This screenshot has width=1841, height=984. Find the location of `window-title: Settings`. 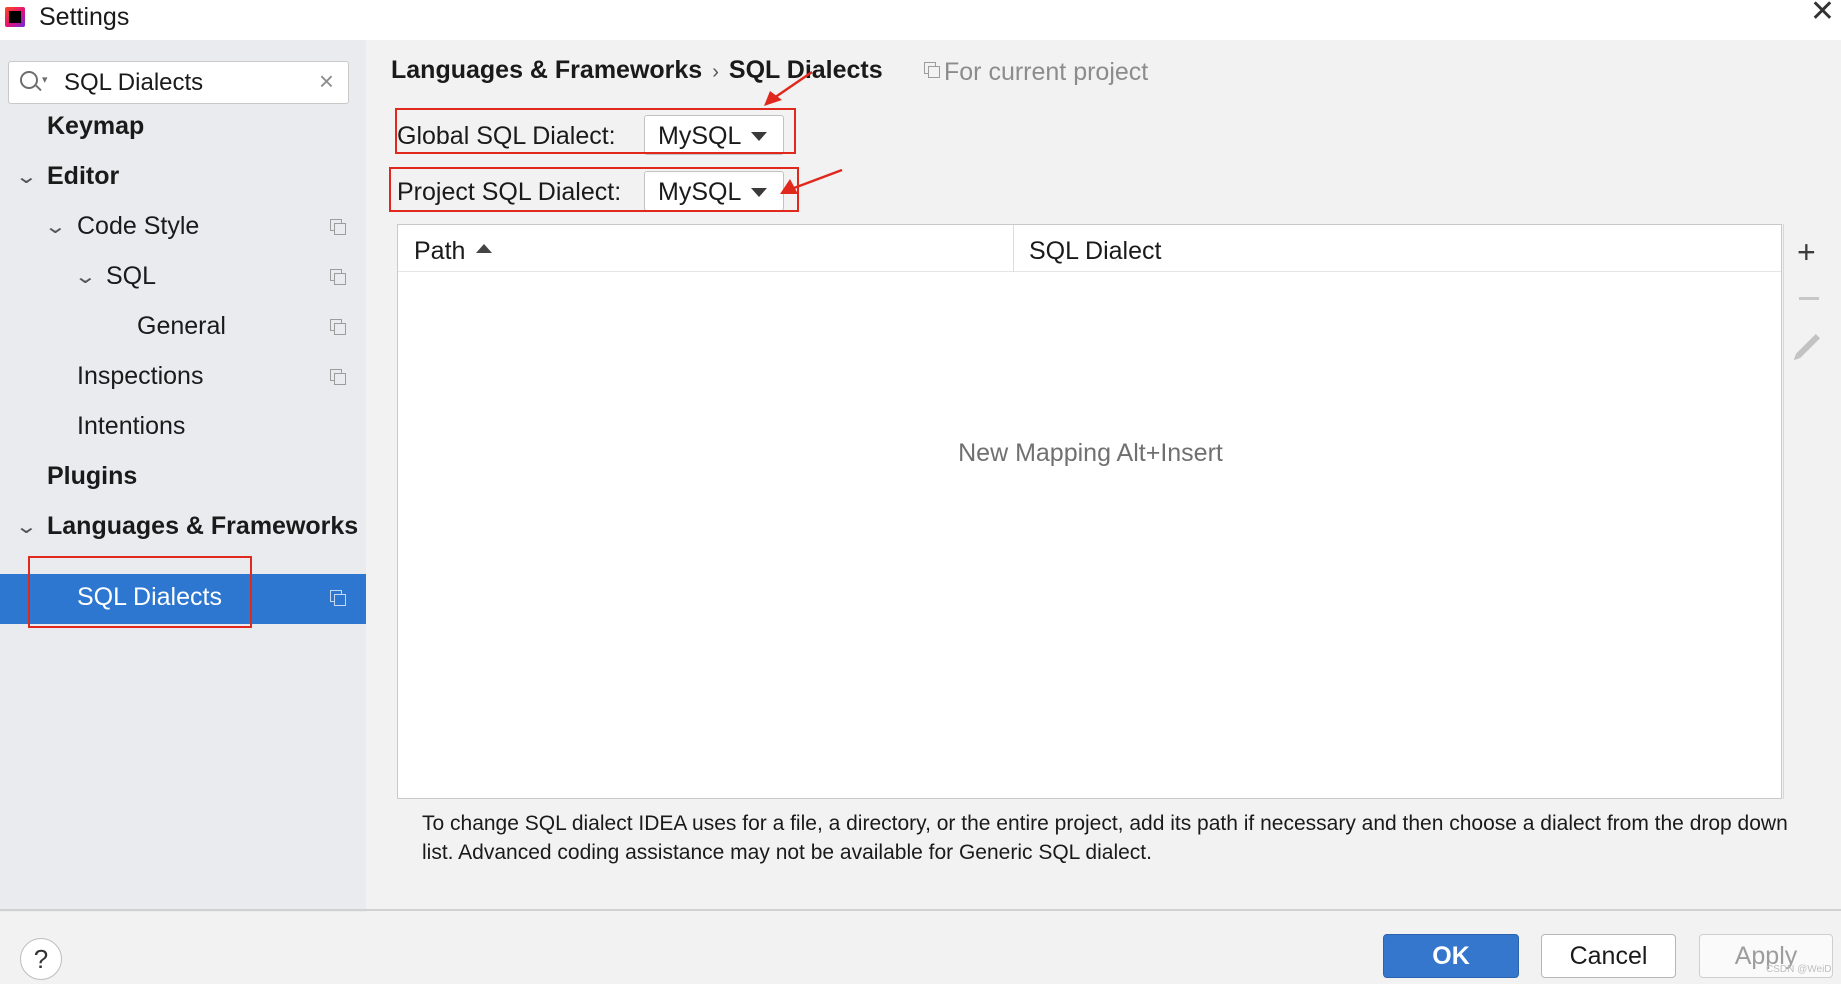

window-title: Settings is located at coordinates (84, 17).